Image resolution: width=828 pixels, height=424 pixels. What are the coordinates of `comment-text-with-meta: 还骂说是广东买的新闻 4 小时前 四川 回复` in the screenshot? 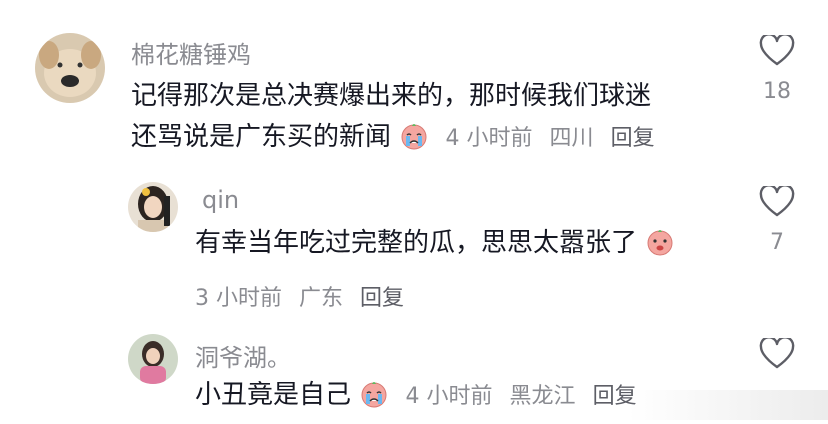 It's located at (398, 140).